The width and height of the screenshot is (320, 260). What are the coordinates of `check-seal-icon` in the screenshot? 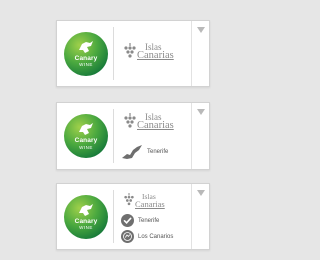 It's located at (127, 220).